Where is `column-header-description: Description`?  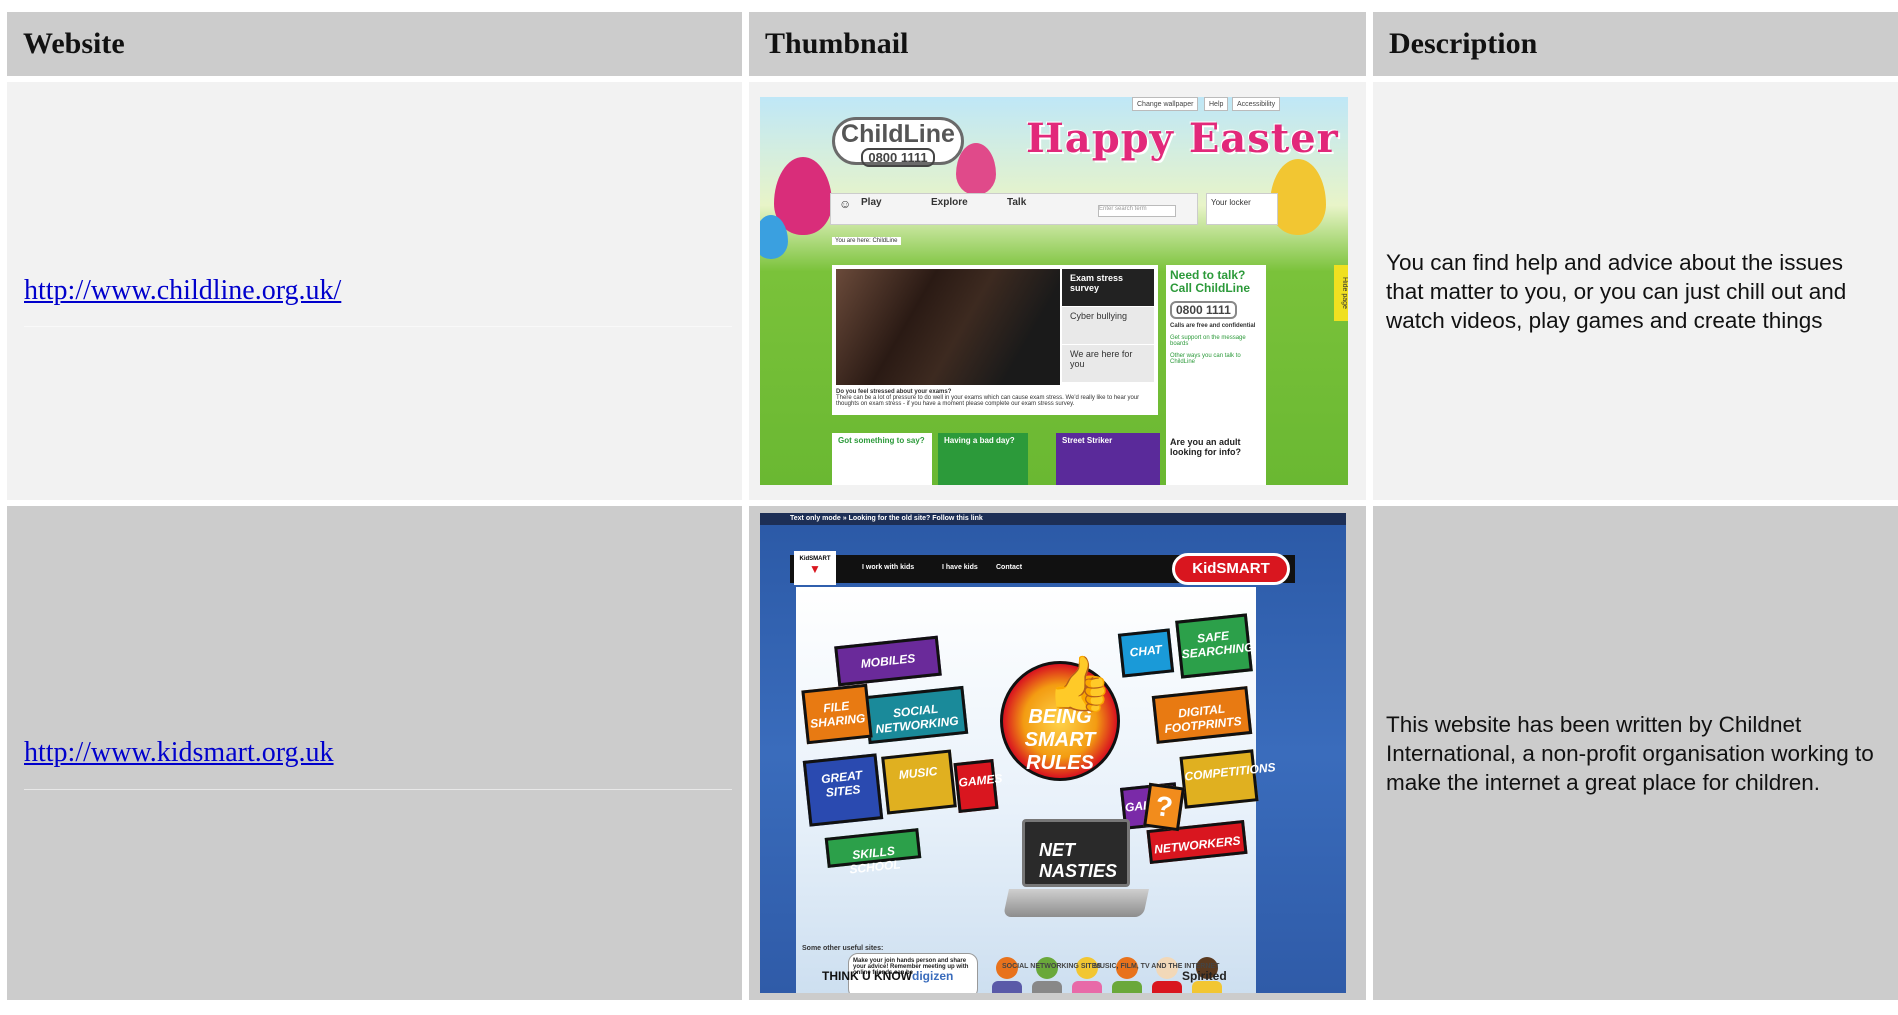 column-header-description: Description is located at coordinates (1635, 47).